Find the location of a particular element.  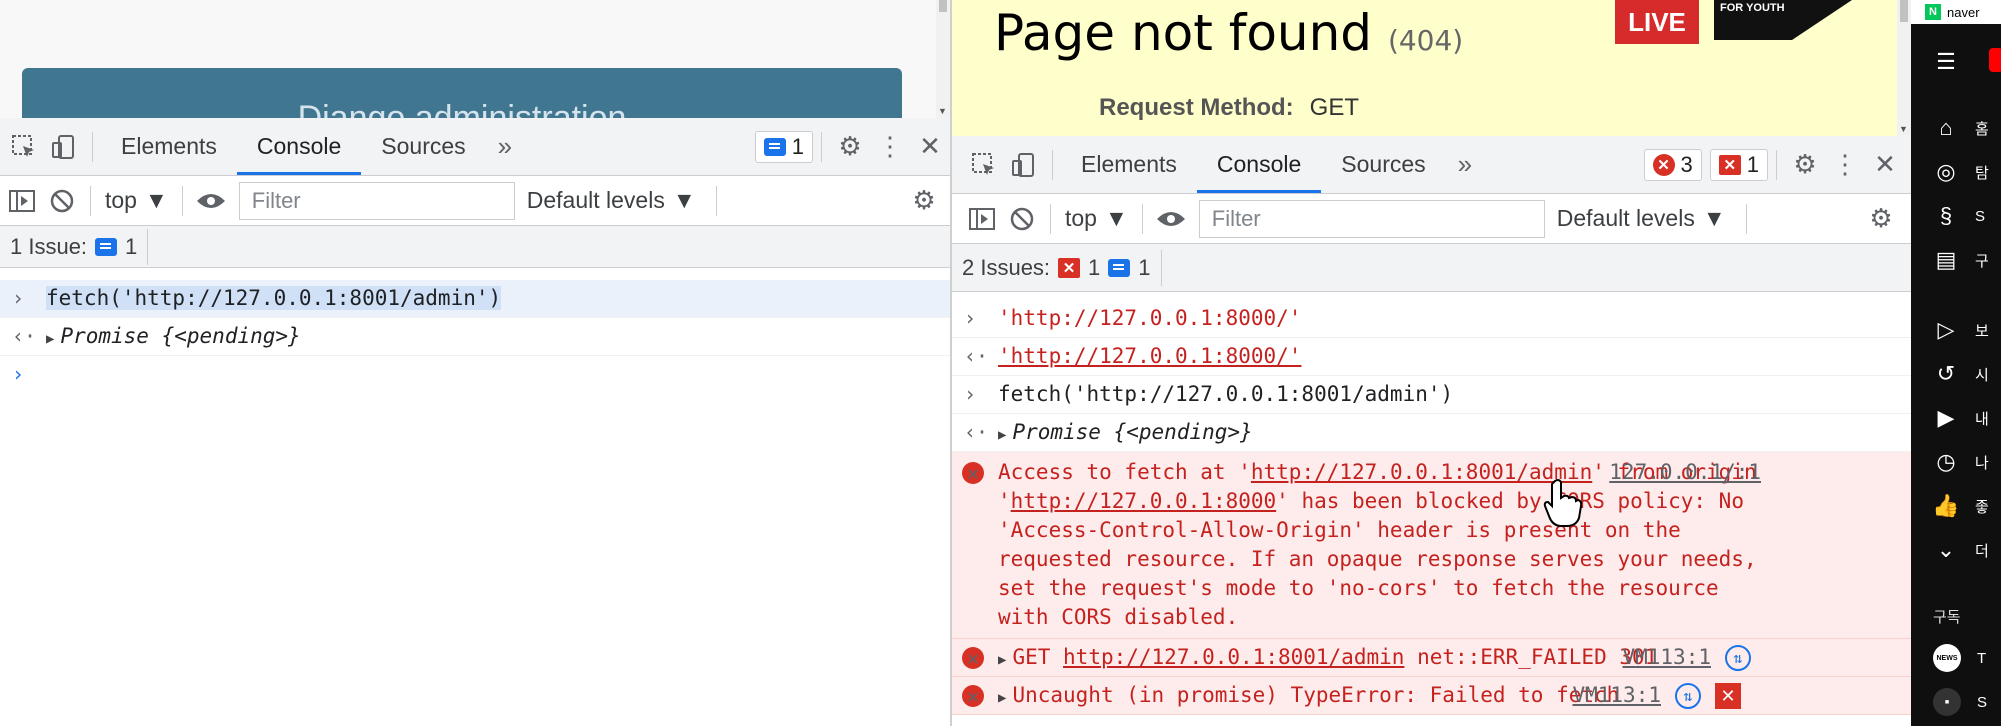

messages-badge: 1 is located at coordinates (783, 146).